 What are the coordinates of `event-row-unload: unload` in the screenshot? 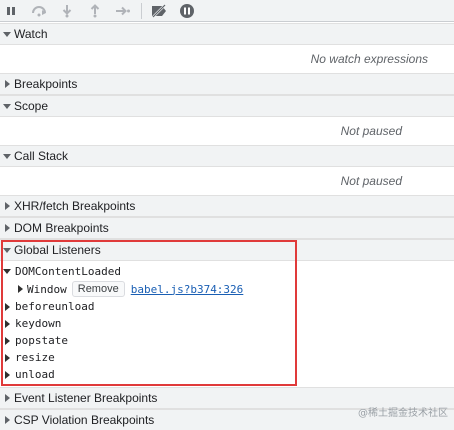 It's located at (27, 374).